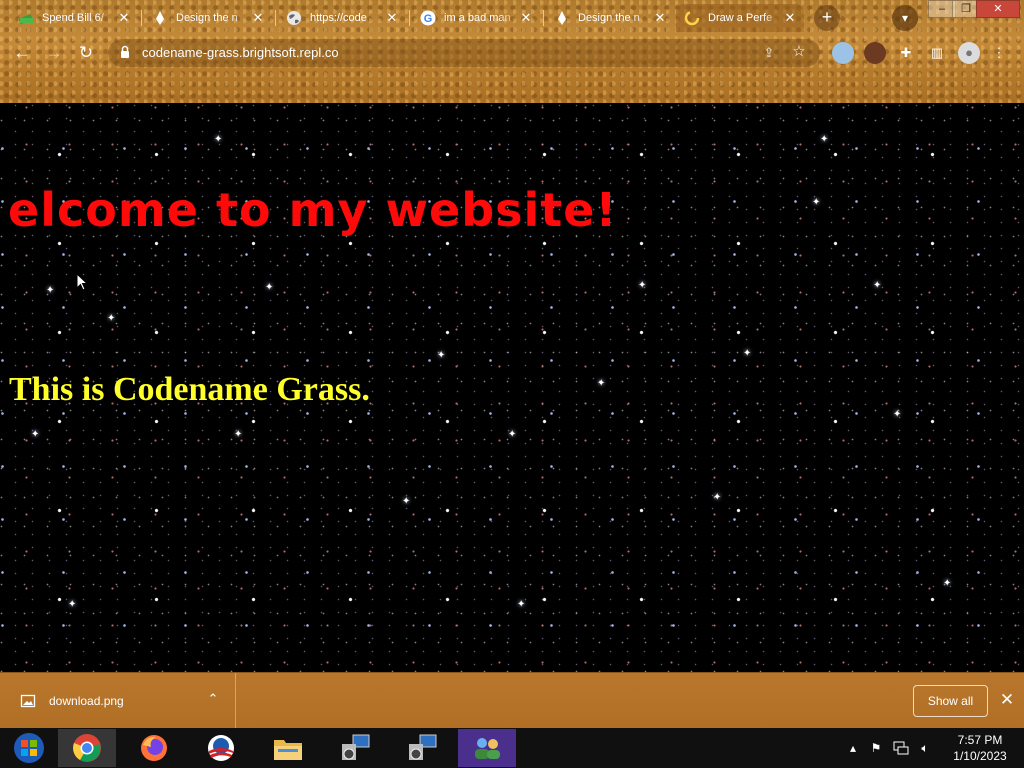  I want to click on chrome-taskbar-button, so click(87, 748).